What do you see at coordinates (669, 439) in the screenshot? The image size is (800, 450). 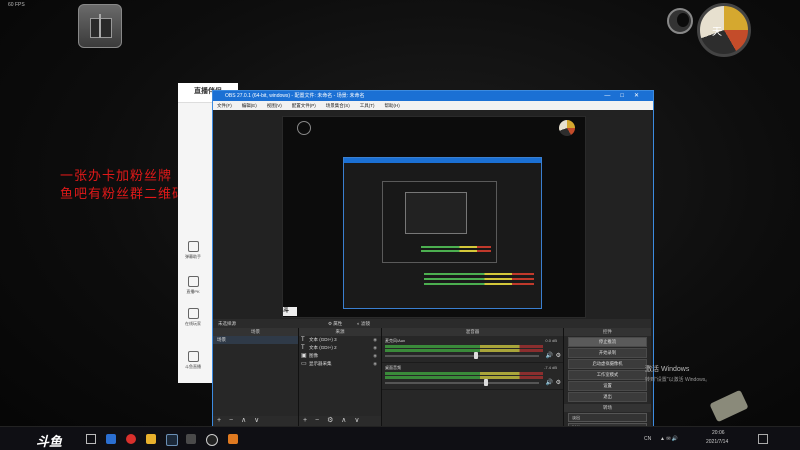 I see `tray-icons: ▲ ✉ 🔊` at bounding box center [669, 439].